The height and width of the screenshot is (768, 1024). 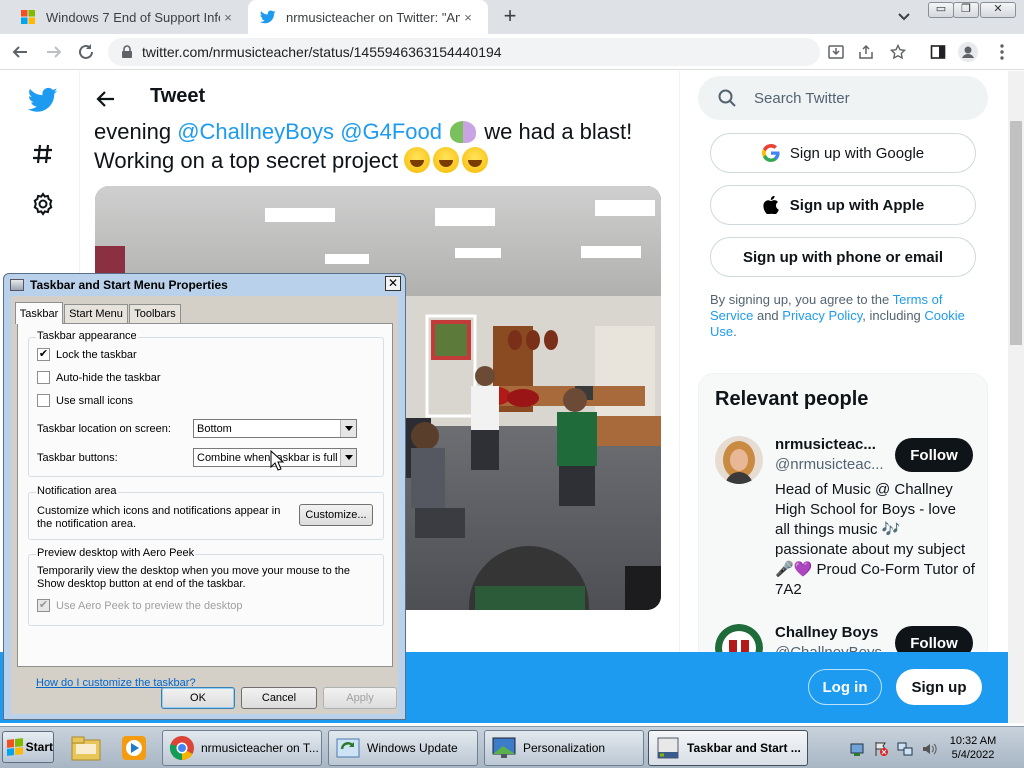 What do you see at coordinates (373, 17) in the screenshot?
I see `tab-title: nrmusicteacher on Twitter: "Ama` at bounding box center [373, 17].